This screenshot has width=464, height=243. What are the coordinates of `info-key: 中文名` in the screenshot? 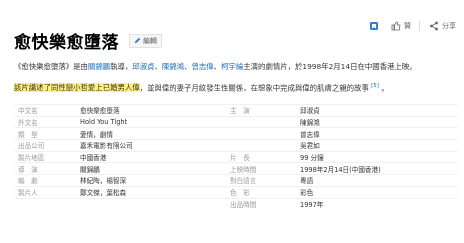 It's located at (28, 111).